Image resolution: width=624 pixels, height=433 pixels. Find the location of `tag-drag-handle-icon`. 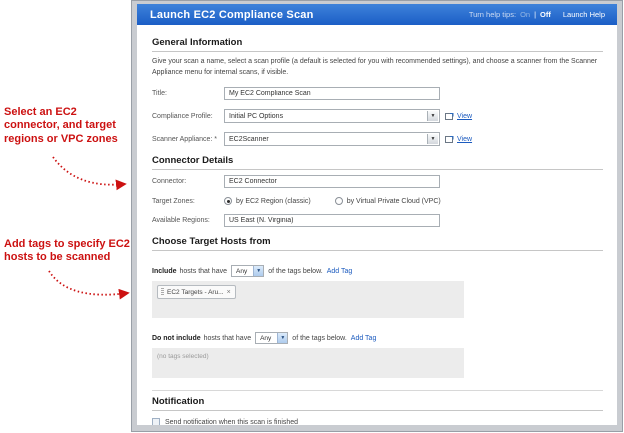

tag-drag-handle-icon is located at coordinates (162, 292).